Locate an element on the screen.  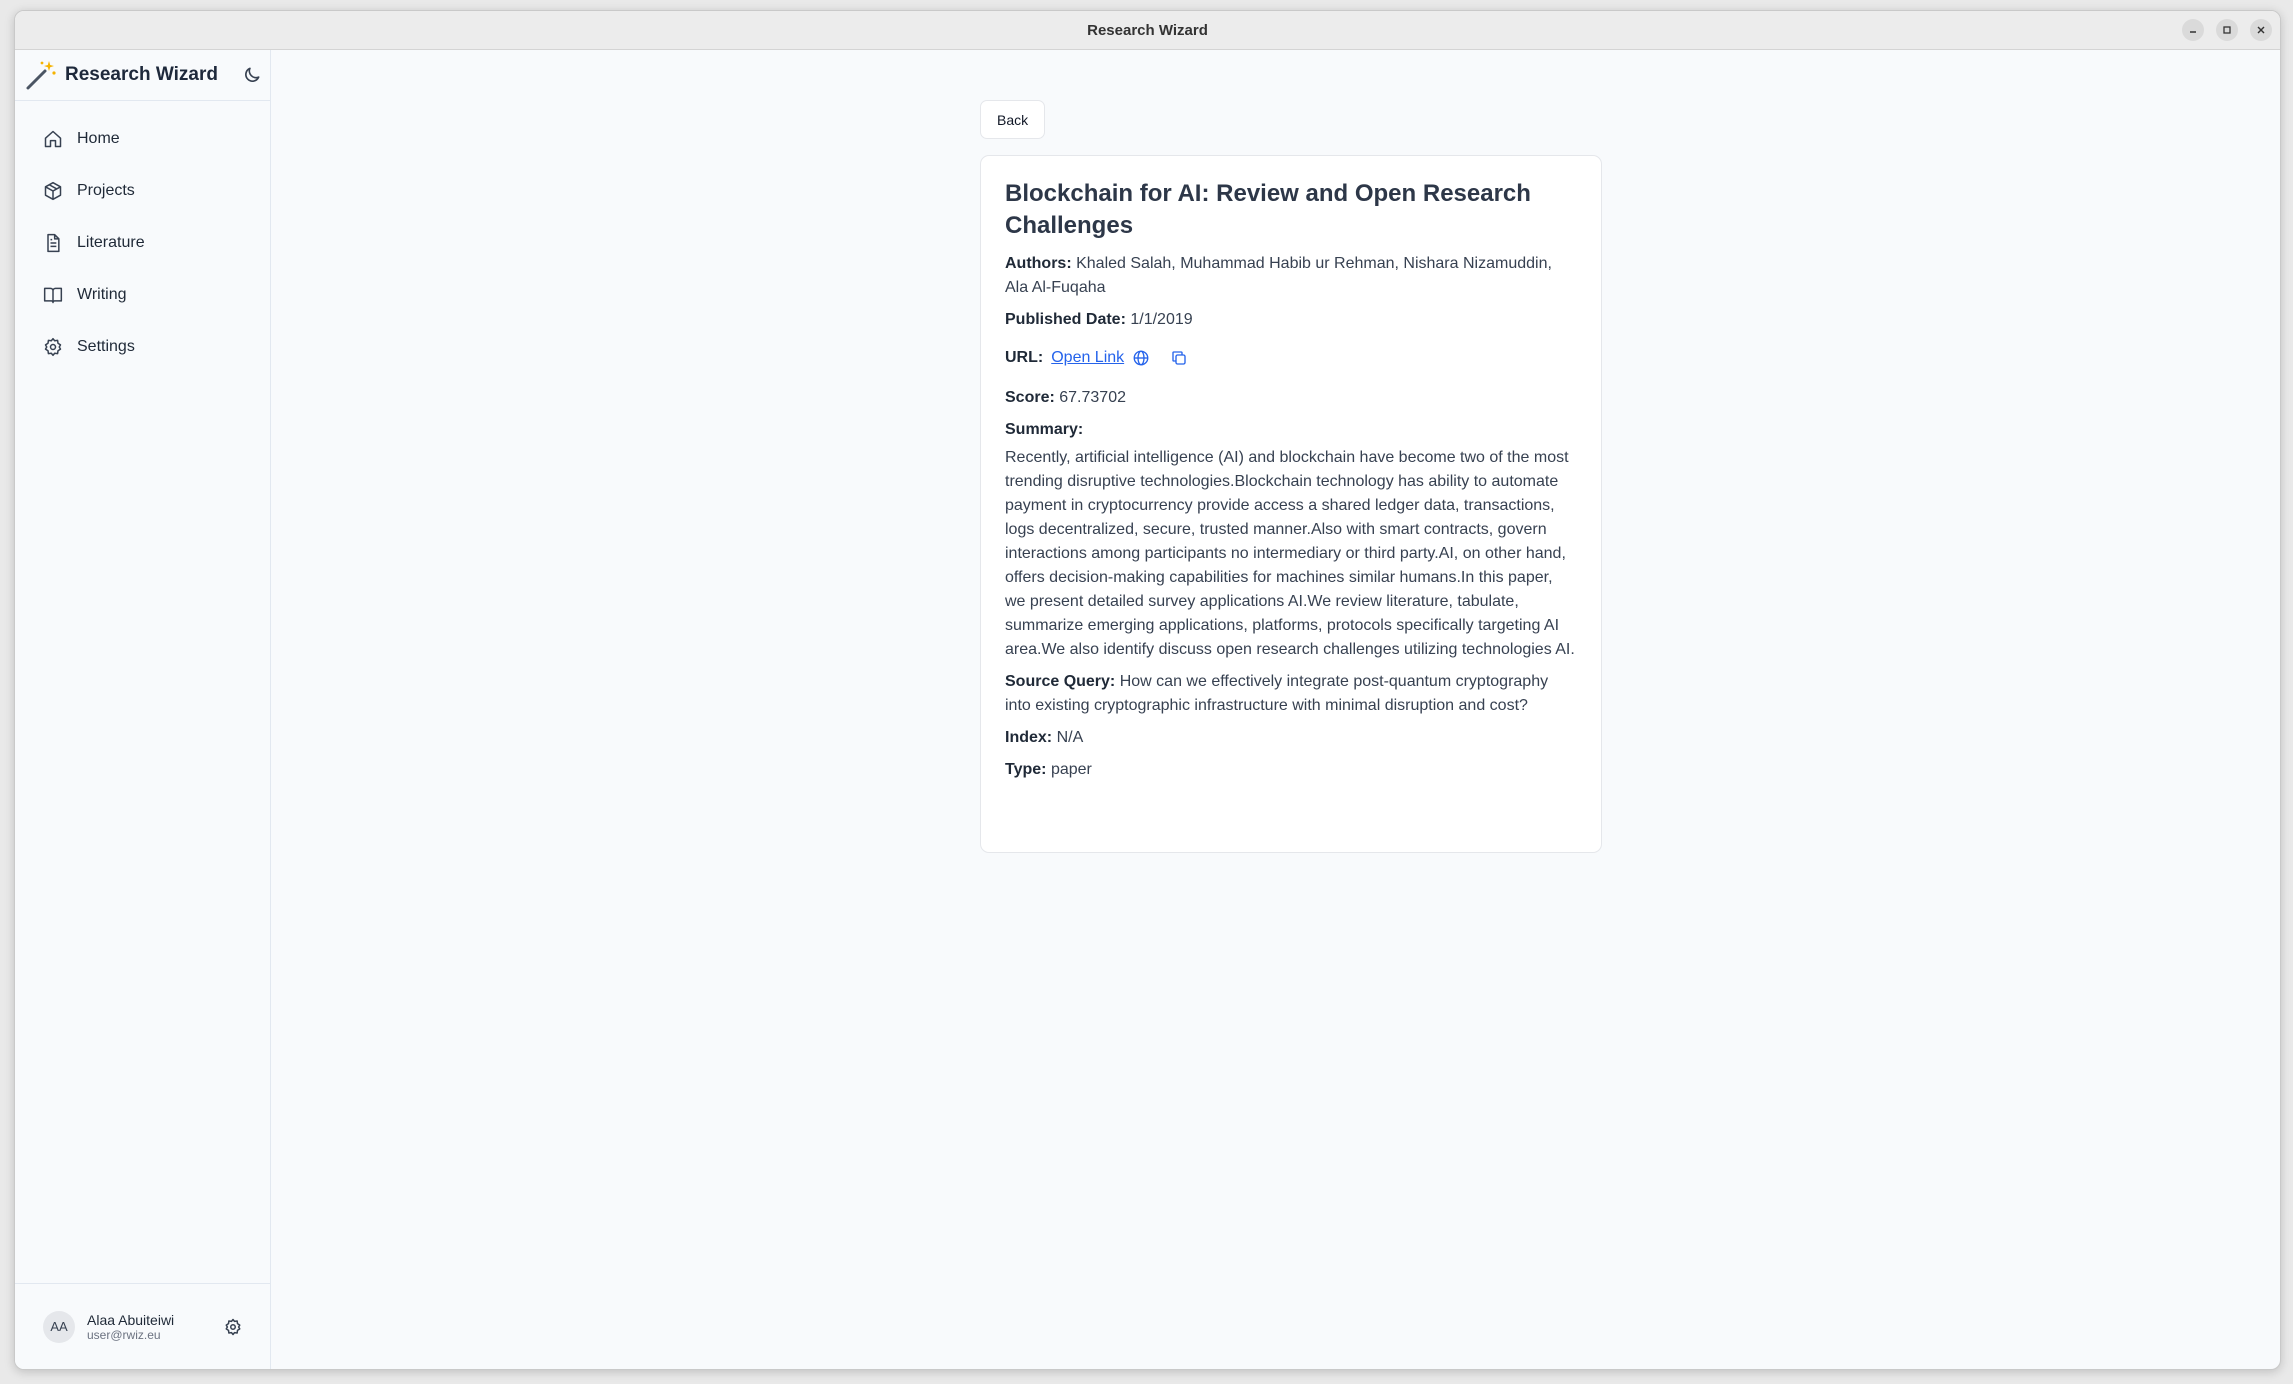
published-date-field: Published Date: 1/1/2019 is located at coordinates (1291, 320).